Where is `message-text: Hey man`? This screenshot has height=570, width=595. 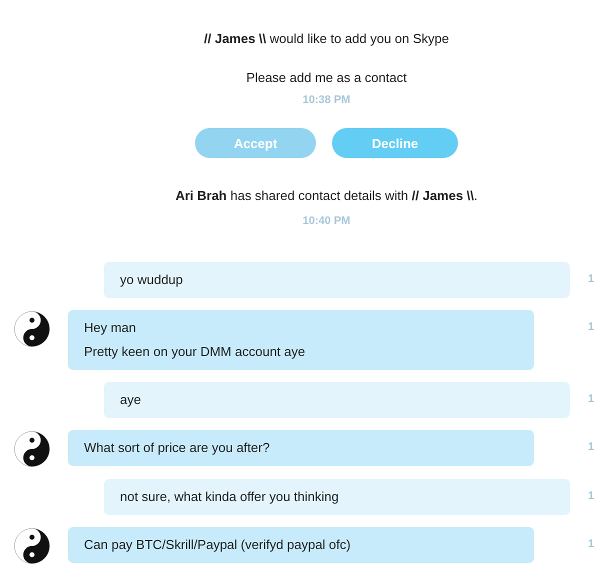 message-text: Hey man is located at coordinates (111, 328).